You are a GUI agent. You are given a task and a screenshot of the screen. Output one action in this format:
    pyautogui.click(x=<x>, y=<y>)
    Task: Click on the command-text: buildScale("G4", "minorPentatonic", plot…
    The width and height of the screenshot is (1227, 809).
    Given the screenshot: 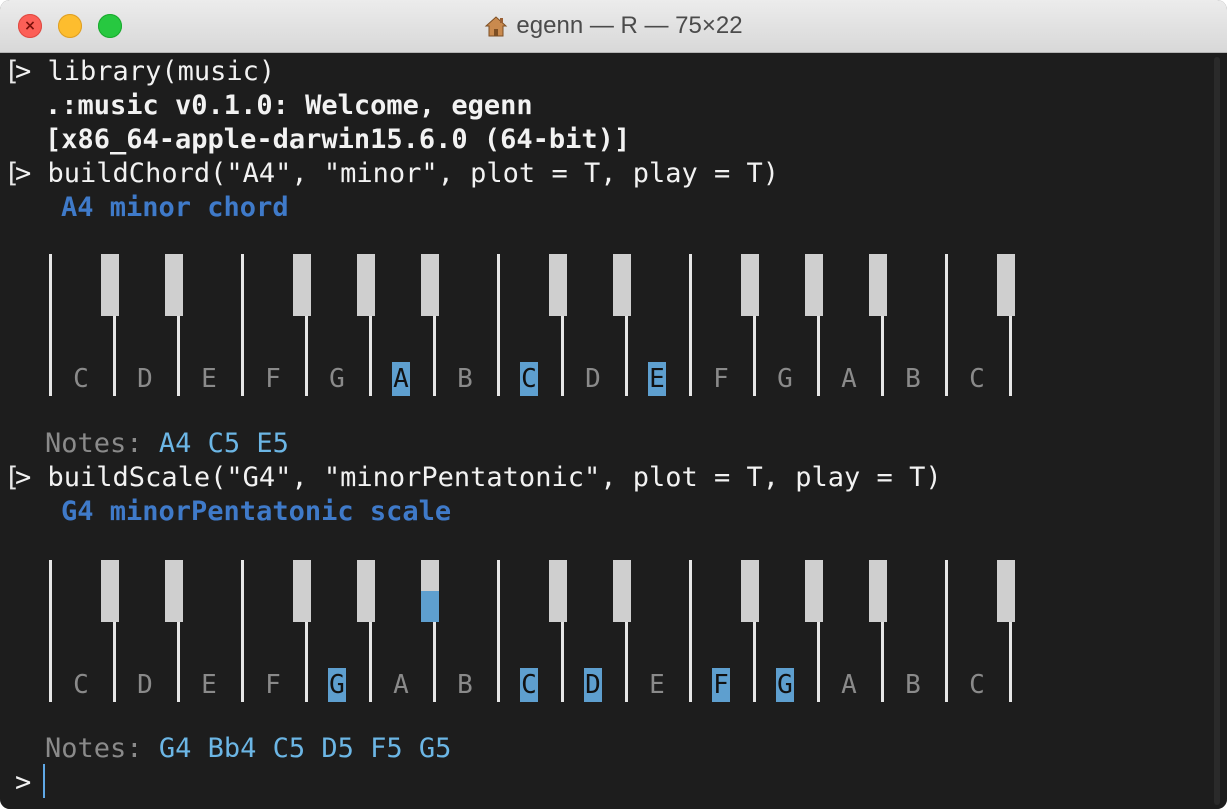 What is the action you would take?
    pyautogui.click(x=494, y=477)
    